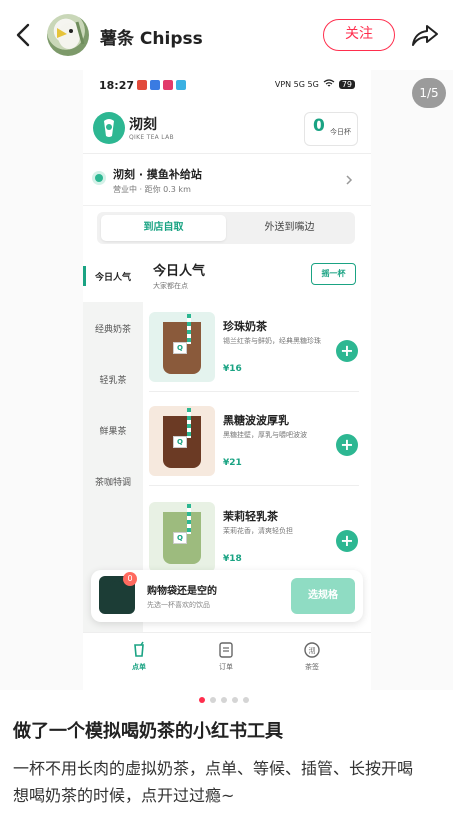 This screenshot has width=453, height=837. I want to click on product-name: 茉莉轻乳茶, so click(250, 516).